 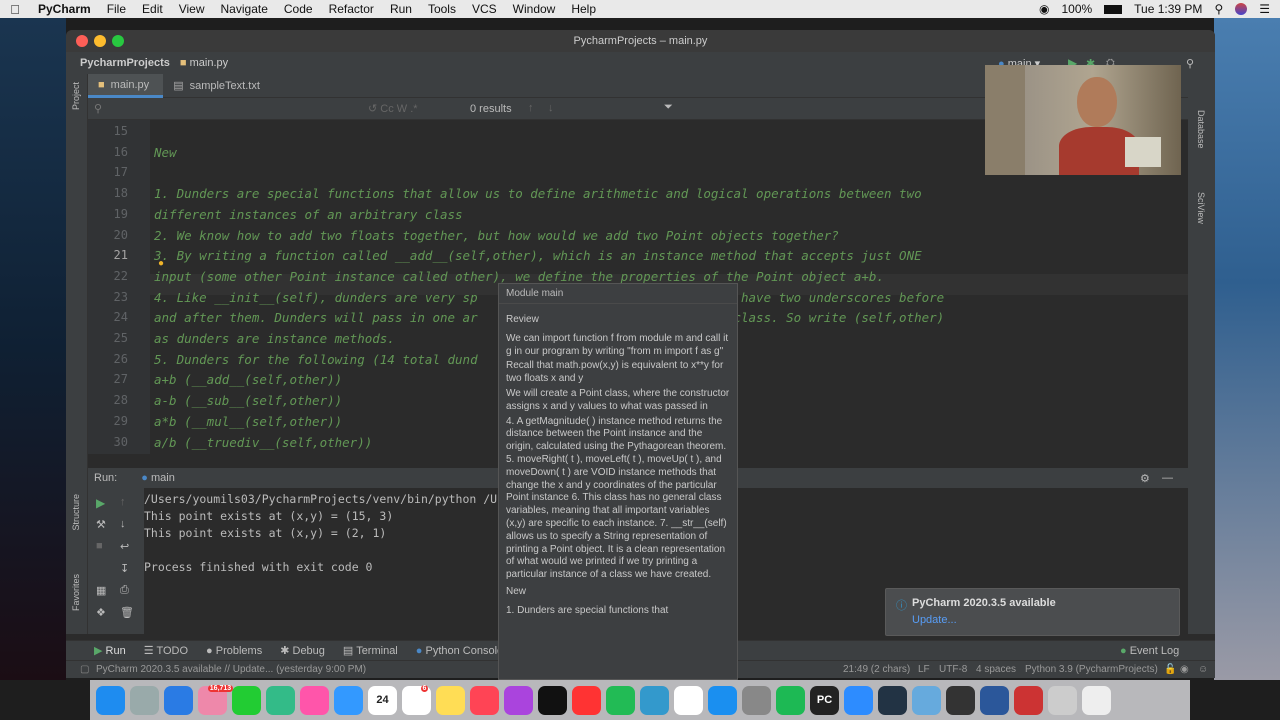 I want to click on print-icon: ⎙, so click(x=124, y=590).